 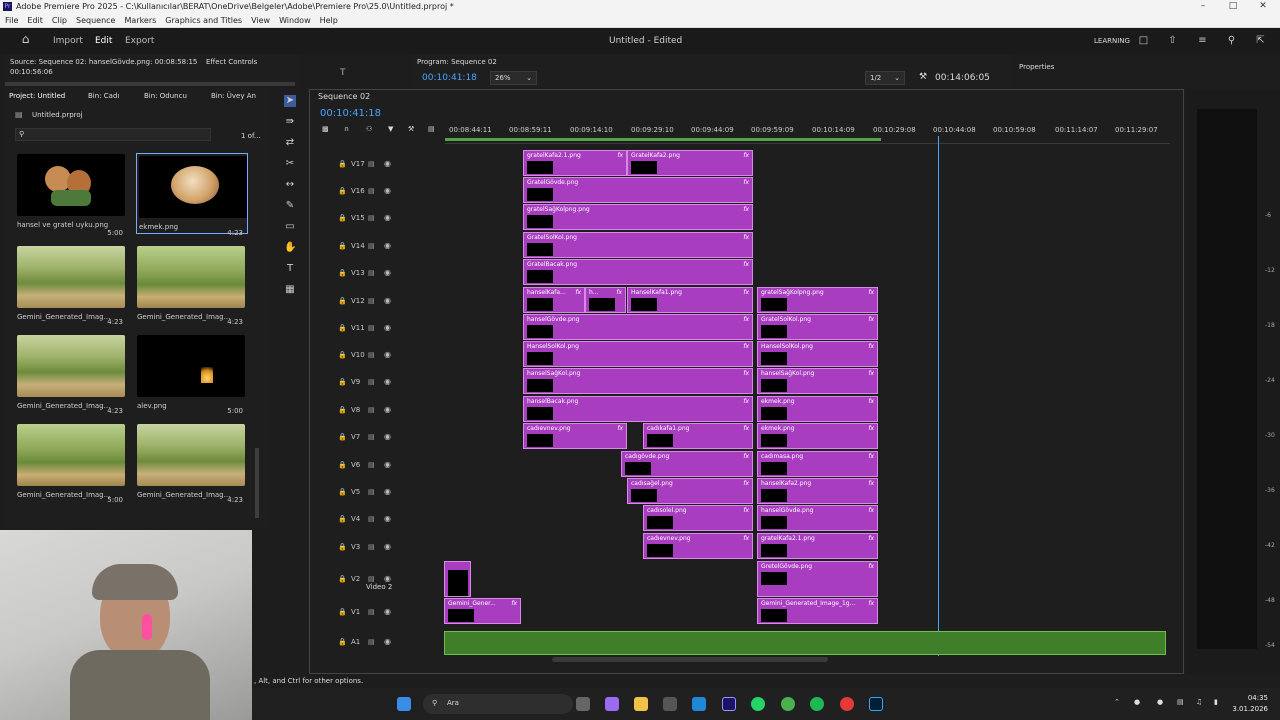 I want to click on resolution-dropdown: 1/2 ⌄, so click(x=885, y=78).